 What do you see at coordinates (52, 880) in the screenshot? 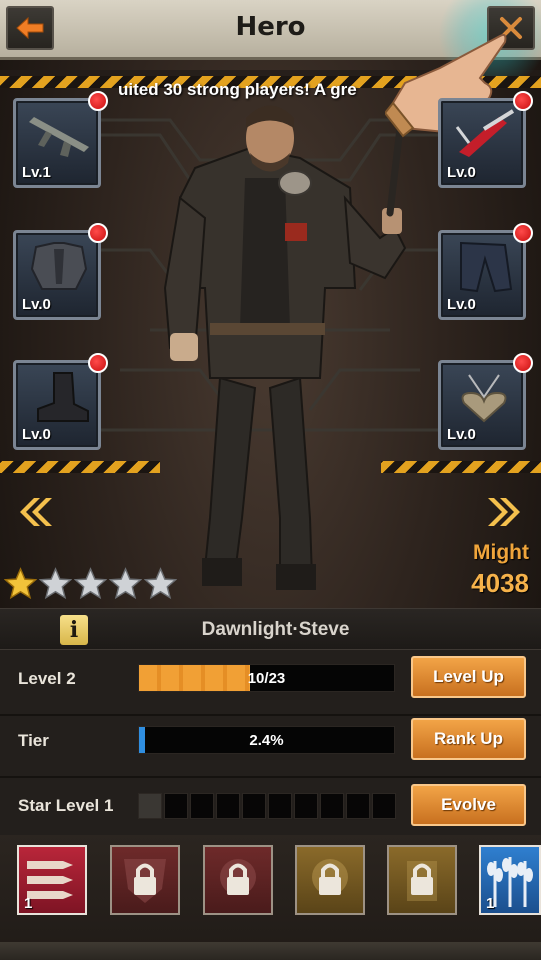
I see `skill-slot-bullets: 1` at bounding box center [52, 880].